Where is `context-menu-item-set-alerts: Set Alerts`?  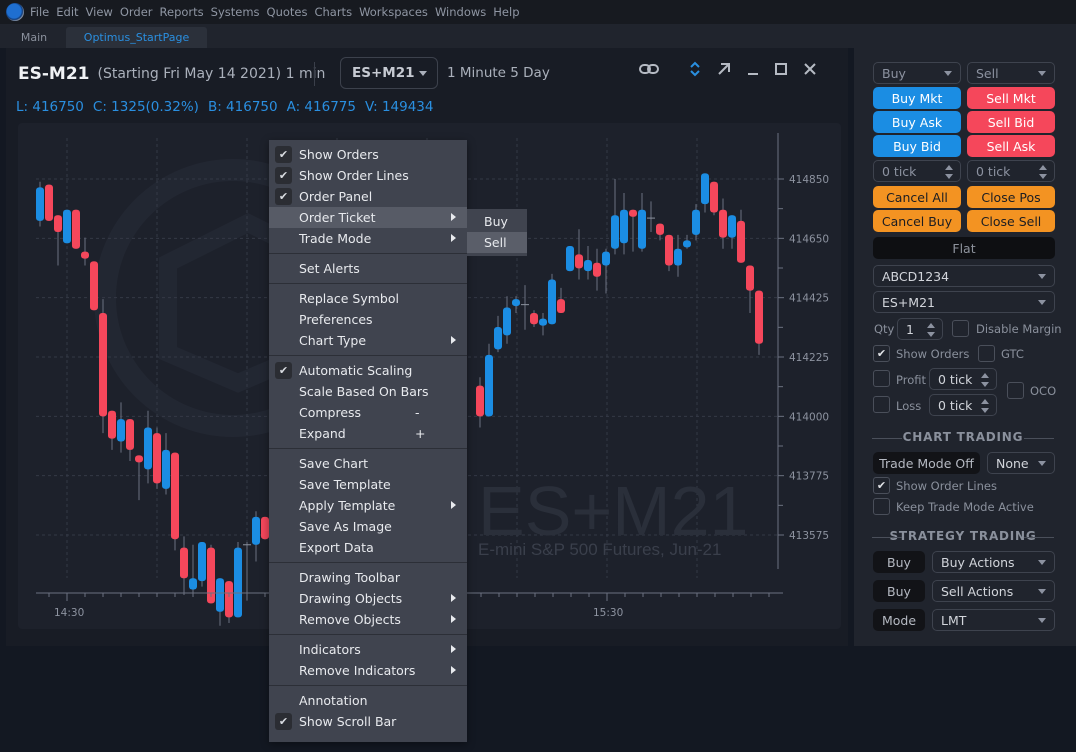
context-menu-item-set-alerts: Set Alerts is located at coordinates (368, 268).